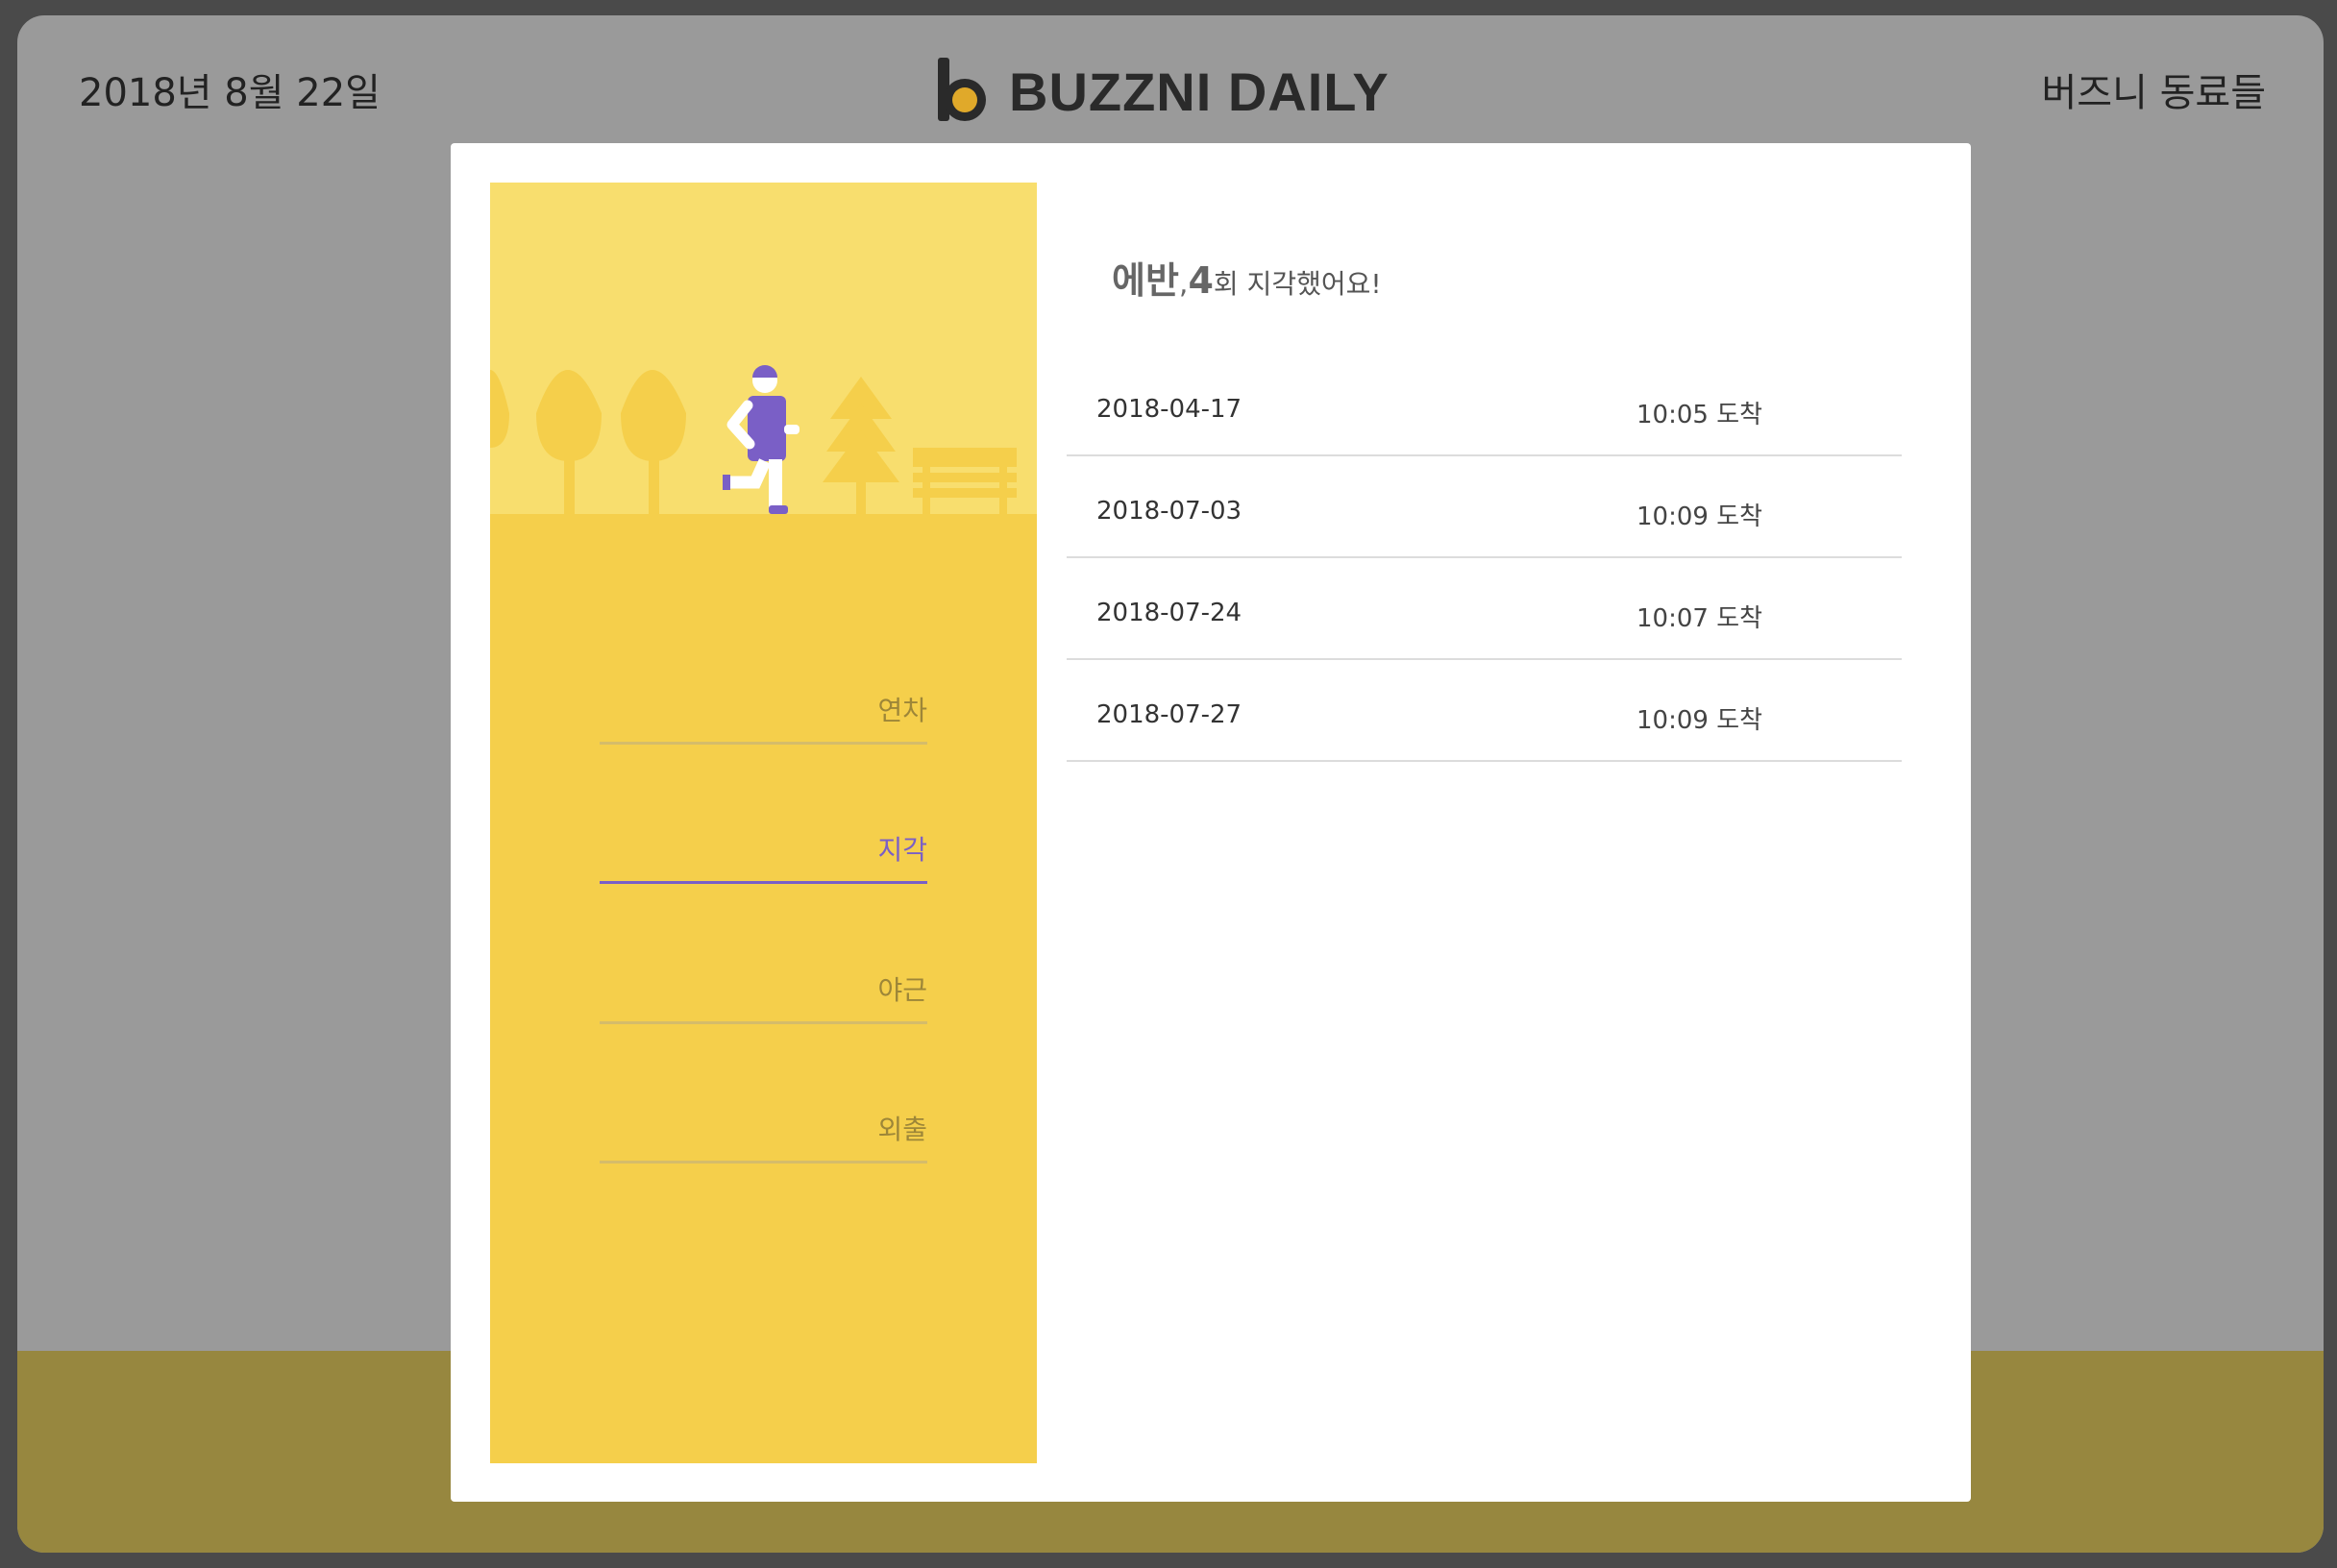  What do you see at coordinates (1200, 91) in the screenshot?
I see `brand-name: BUZZNI DAILY` at bounding box center [1200, 91].